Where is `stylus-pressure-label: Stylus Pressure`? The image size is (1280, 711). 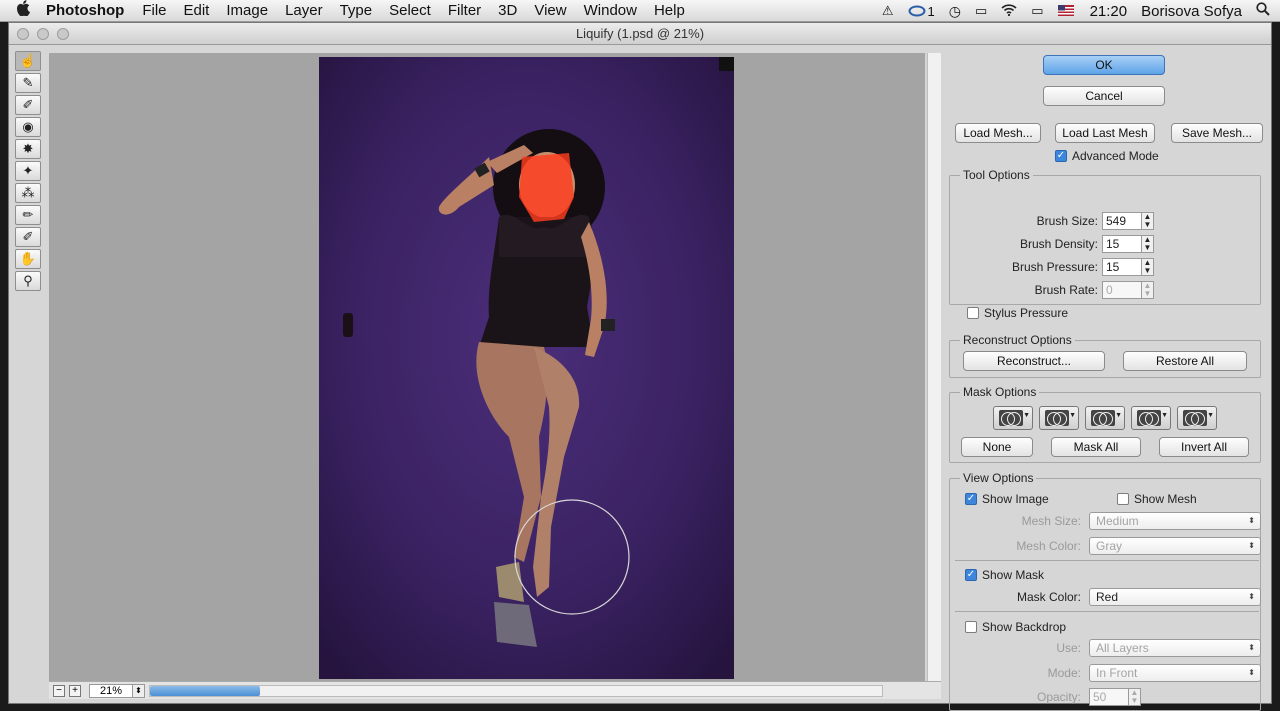
stylus-pressure-label: Stylus Pressure is located at coordinates (1026, 313).